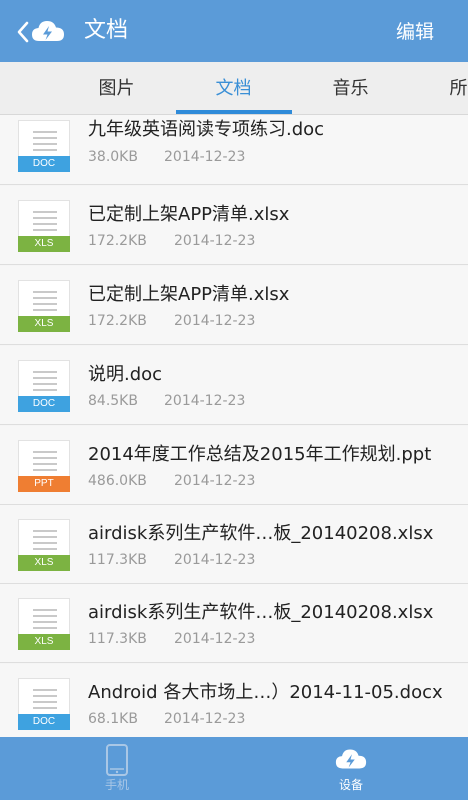 The width and height of the screenshot is (468, 800). What do you see at coordinates (415, 32) in the screenshot?
I see `edit-button: 编辑` at bounding box center [415, 32].